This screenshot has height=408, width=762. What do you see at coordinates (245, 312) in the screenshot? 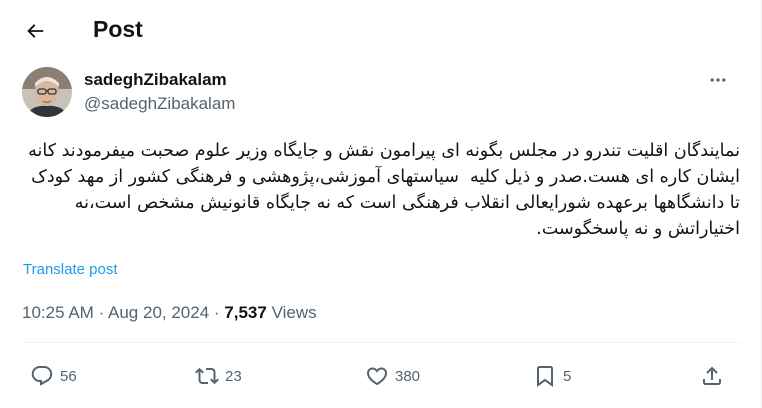
I see `views-count: 7,537` at bounding box center [245, 312].